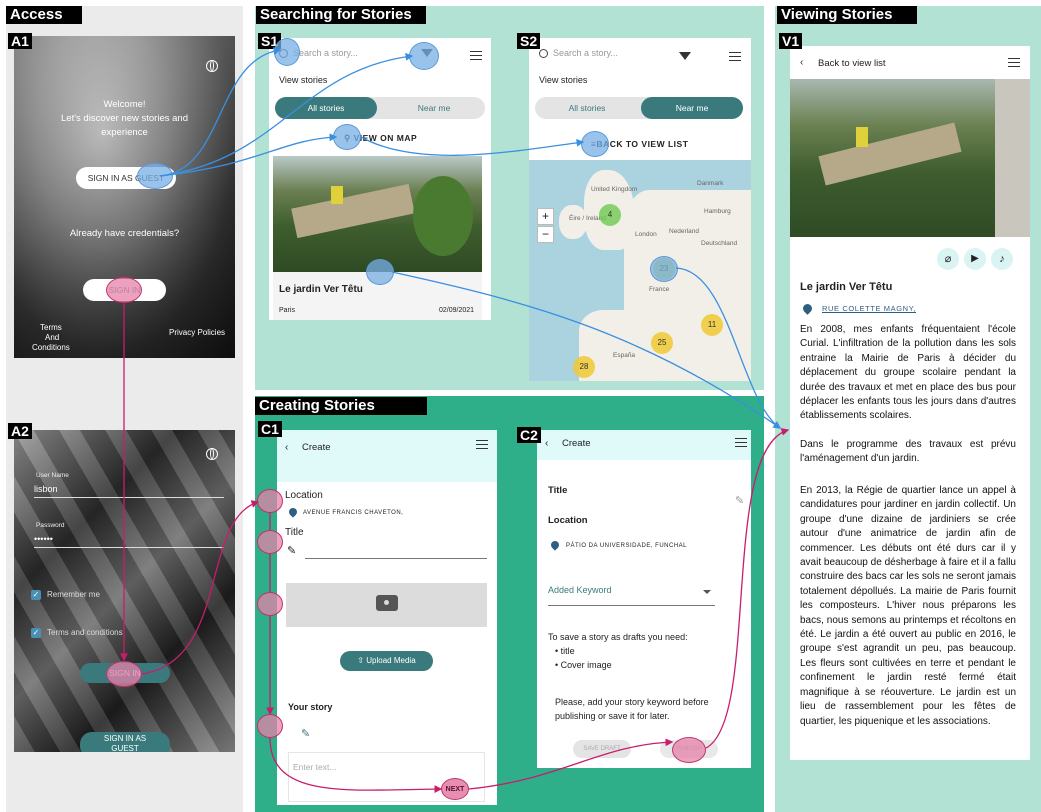 Image resolution: width=1041 pixels, height=812 pixels. I want to click on arrow-guest-to-filter, so click(286, 114).